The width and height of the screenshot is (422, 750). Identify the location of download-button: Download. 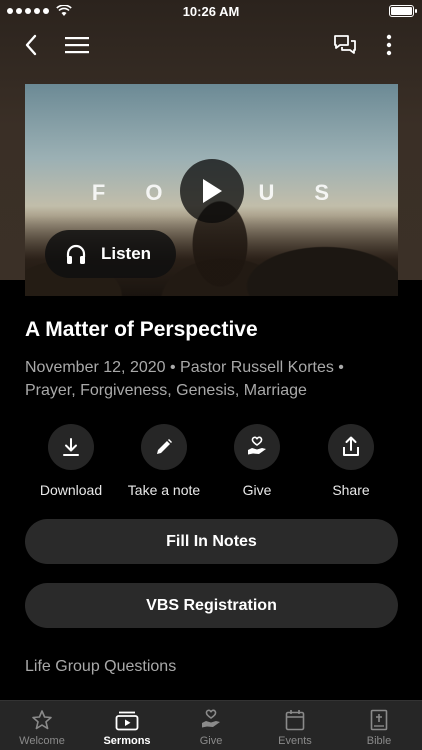
(71, 461).